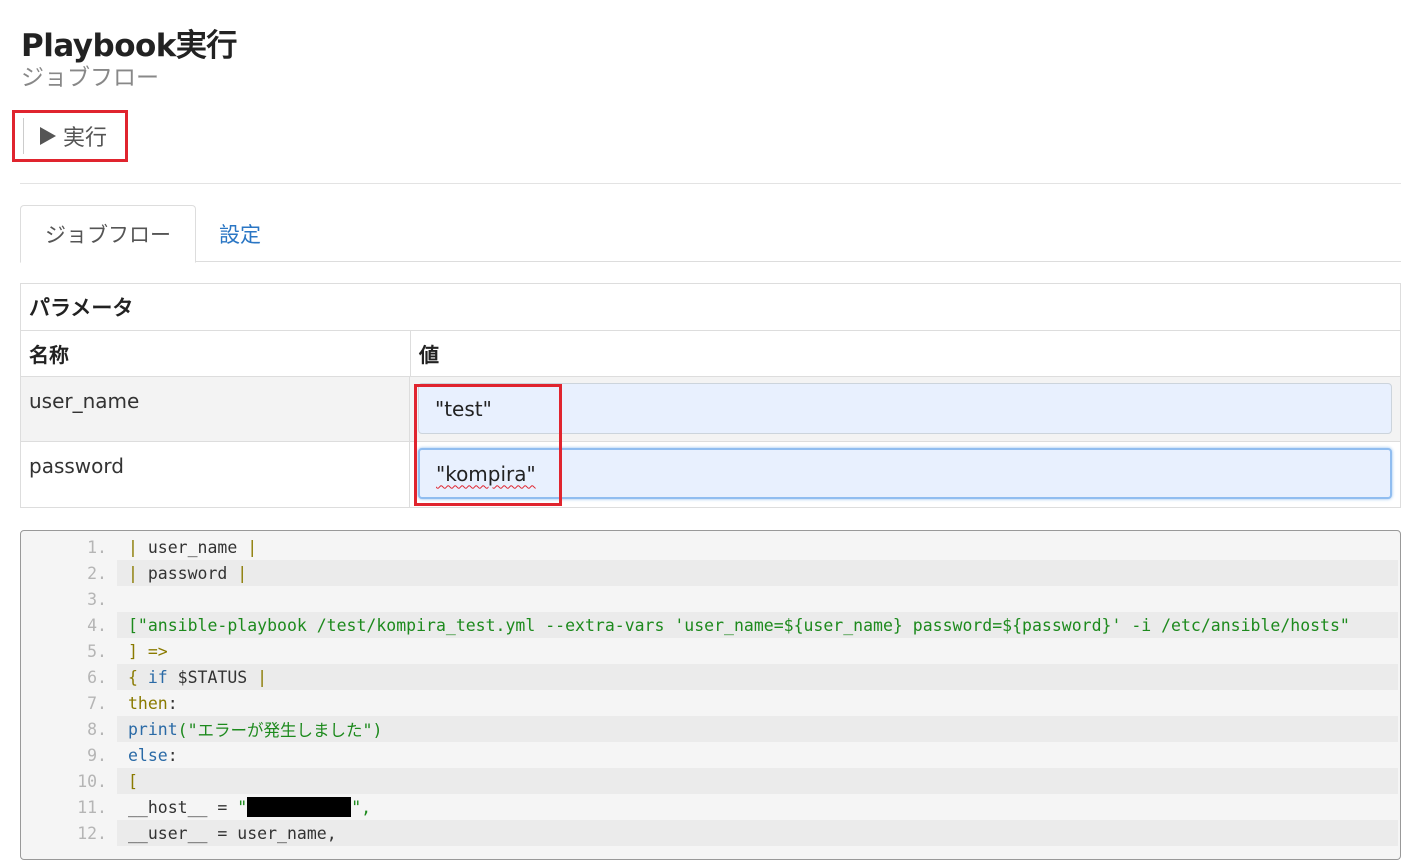 This screenshot has width=1428, height=860. What do you see at coordinates (216, 353) in the screenshot?
I see `column-header-name: 名称` at bounding box center [216, 353].